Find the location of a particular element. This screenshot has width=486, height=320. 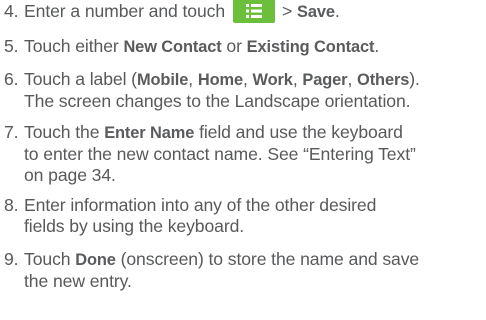

step-number: 5. is located at coordinates (11, 46).